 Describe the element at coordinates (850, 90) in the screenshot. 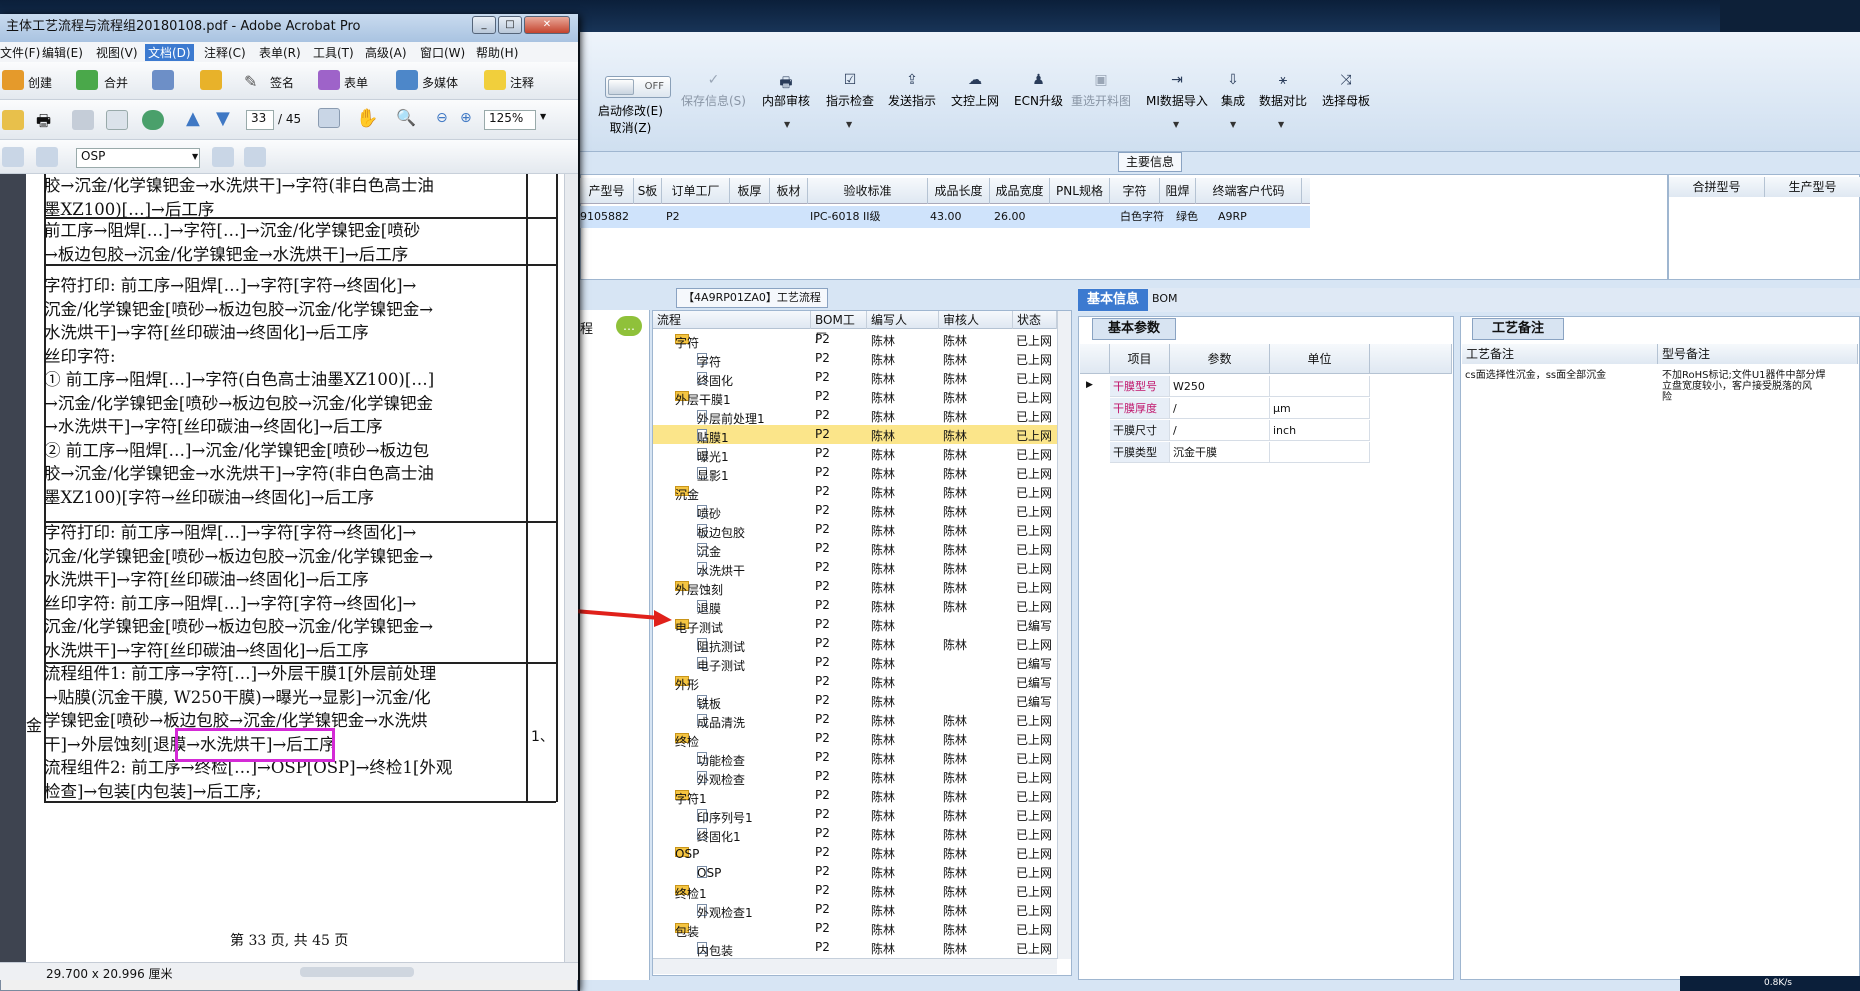

I see `instruction-check-button: ☑ 指示检查` at that location.